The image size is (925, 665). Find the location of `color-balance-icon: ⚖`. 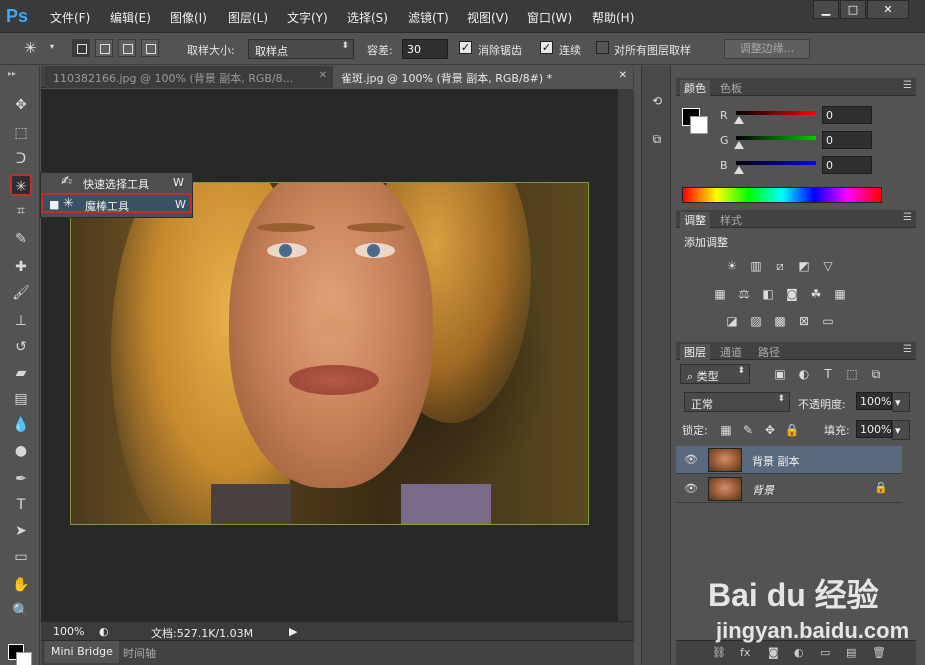

color-balance-icon: ⚖ is located at coordinates (744, 294).